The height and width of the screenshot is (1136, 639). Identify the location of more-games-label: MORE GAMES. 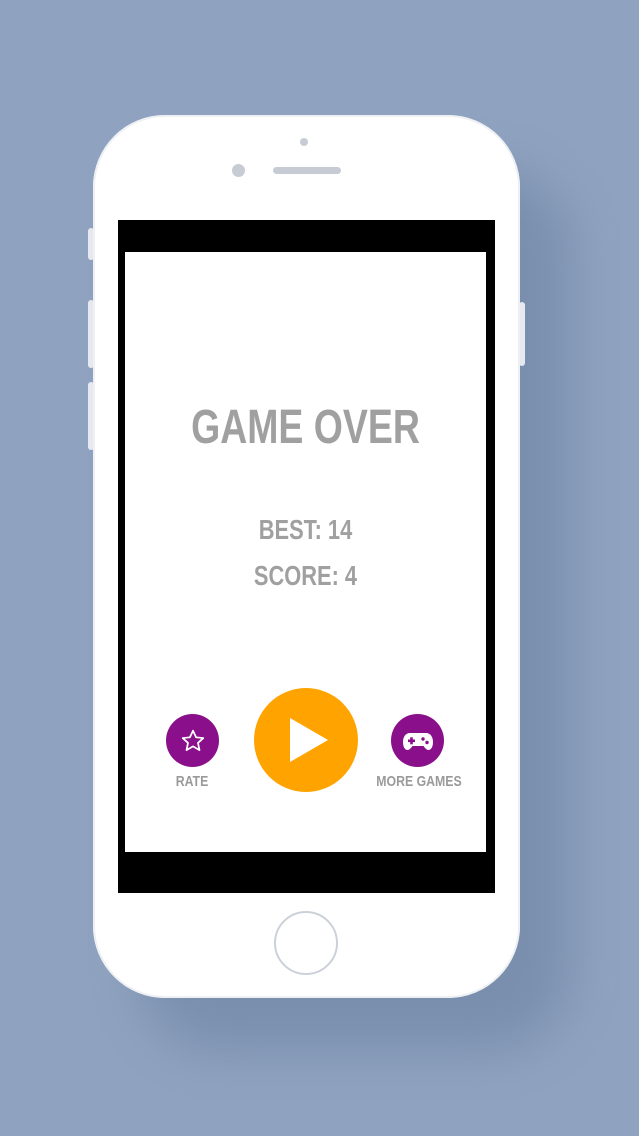
(419, 781).